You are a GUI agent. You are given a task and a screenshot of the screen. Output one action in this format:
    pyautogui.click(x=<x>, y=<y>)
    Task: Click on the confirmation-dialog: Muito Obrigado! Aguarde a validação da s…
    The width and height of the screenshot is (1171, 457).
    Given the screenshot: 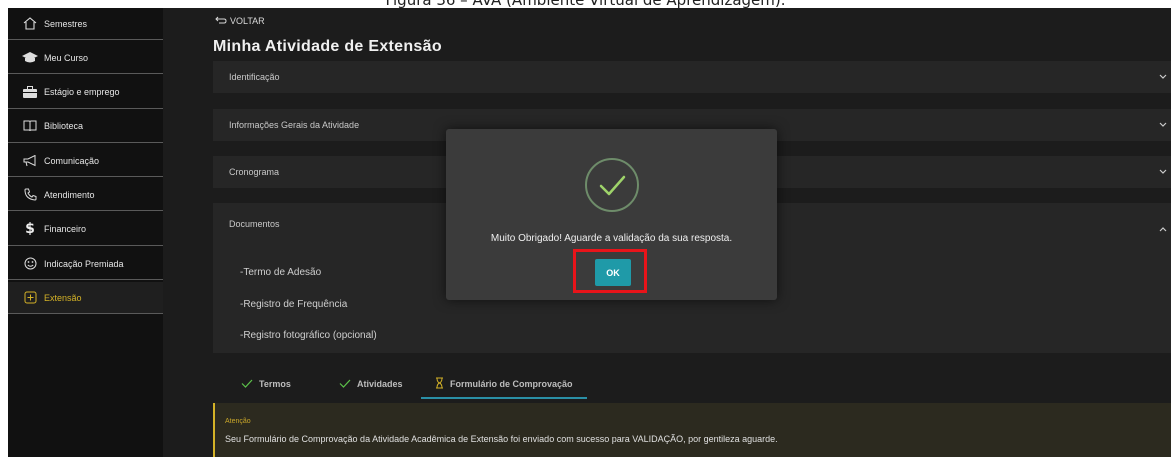 What is the action you would take?
    pyautogui.click(x=611, y=214)
    